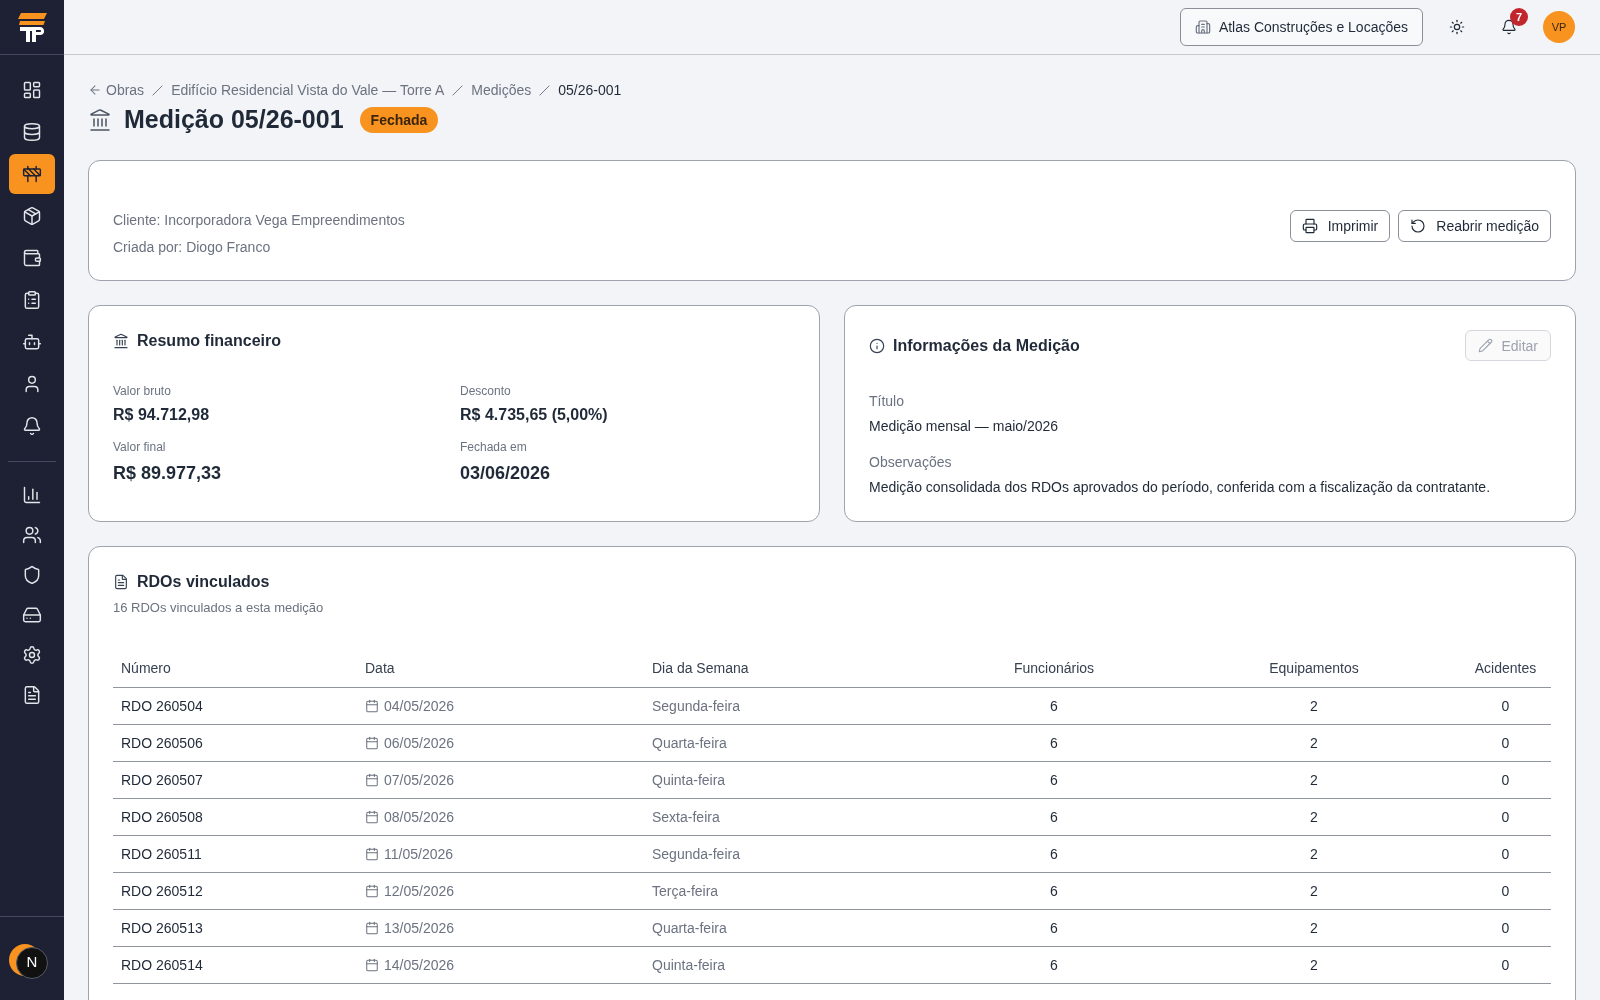 The width and height of the screenshot is (1600, 1000). What do you see at coordinates (1457, 27) in the screenshot?
I see `sun-icon` at bounding box center [1457, 27].